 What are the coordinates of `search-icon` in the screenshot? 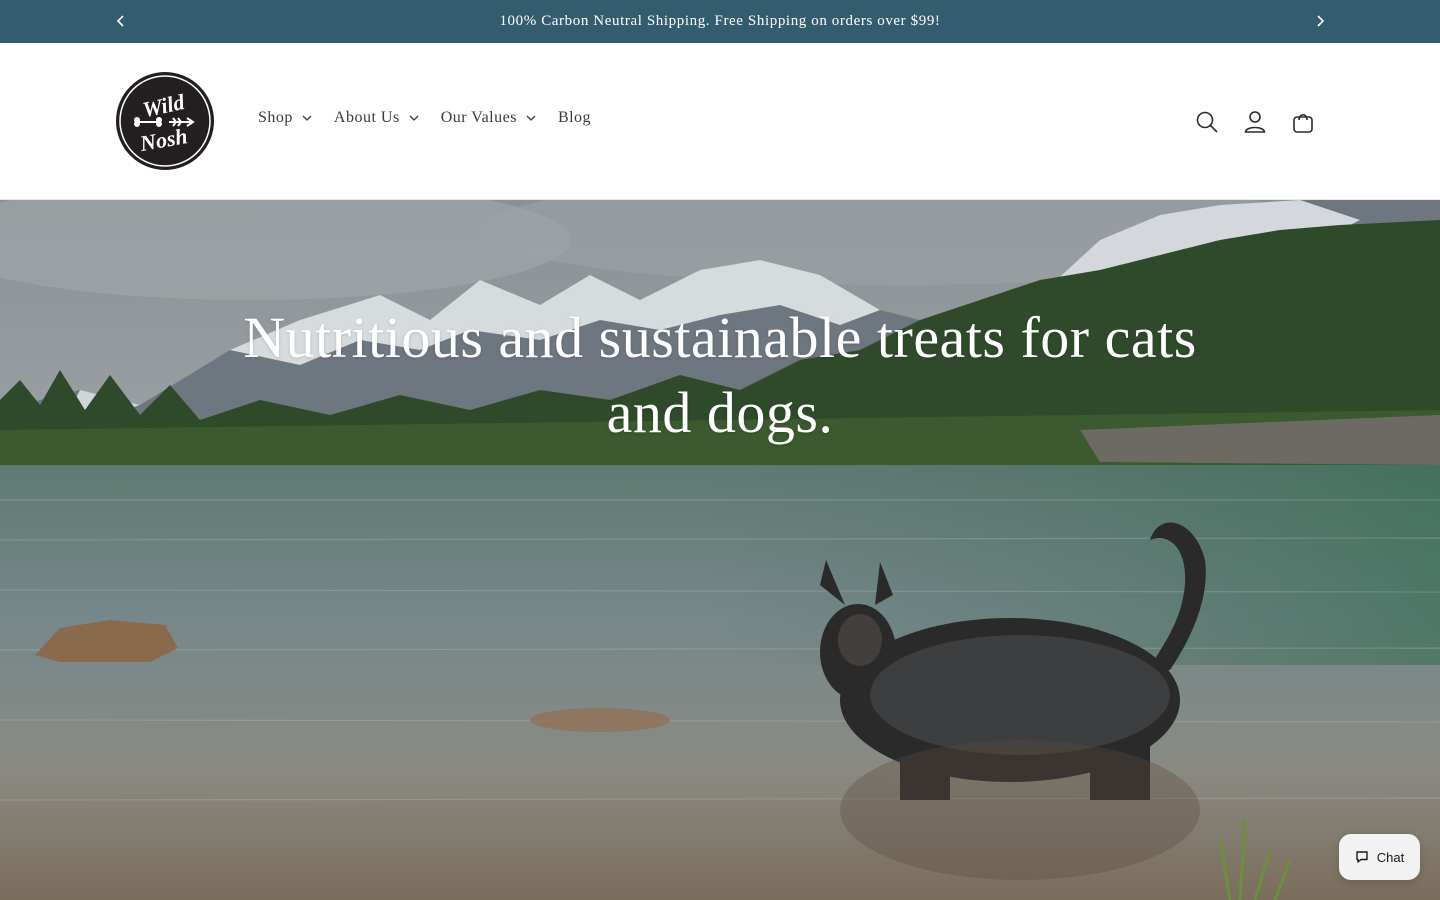 It's located at (1207, 122).